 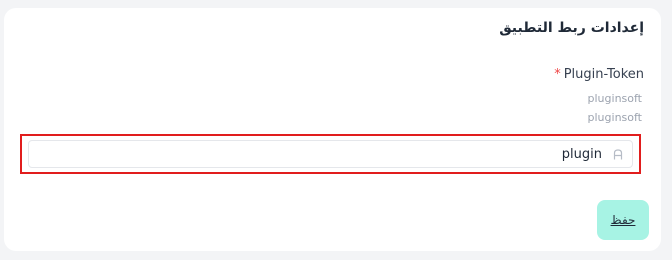 What do you see at coordinates (623, 220) in the screenshot?
I see `save-button: حفظ` at bounding box center [623, 220].